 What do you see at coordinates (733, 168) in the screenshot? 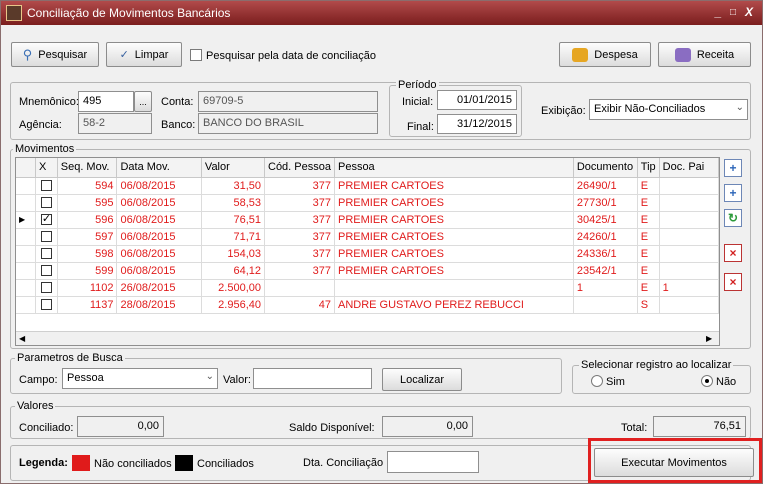
I see `add-record-icon: +` at bounding box center [733, 168].